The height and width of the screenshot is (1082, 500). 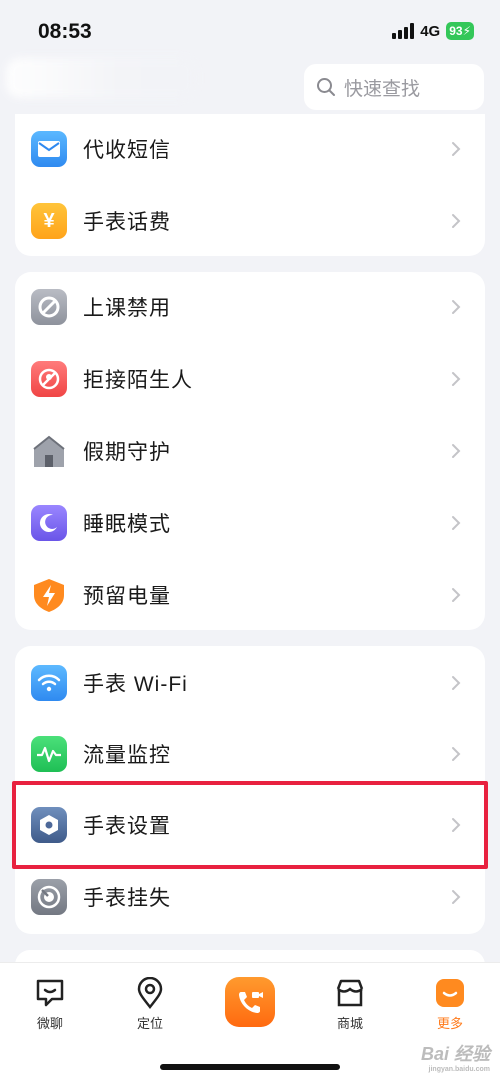 I want to click on menu-item-label: 预留电量, so click(x=127, y=596).